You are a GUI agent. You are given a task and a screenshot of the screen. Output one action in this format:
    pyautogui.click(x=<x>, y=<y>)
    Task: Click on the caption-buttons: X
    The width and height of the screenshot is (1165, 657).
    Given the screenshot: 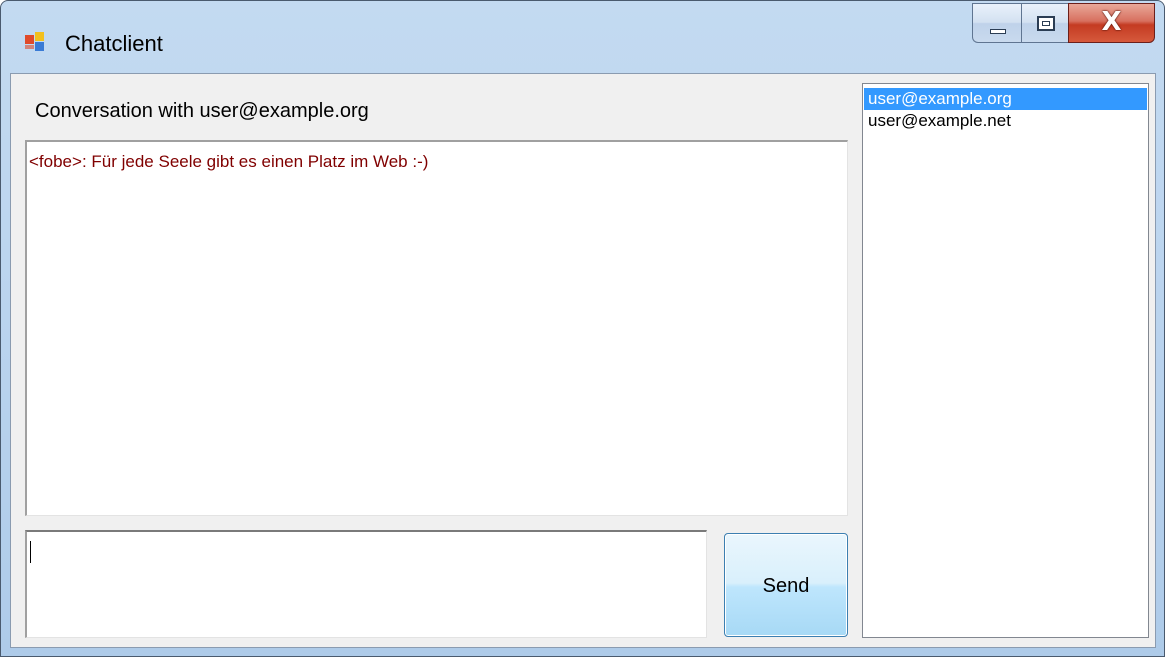 What is the action you would take?
    pyautogui.click(x=1063, y=25)
    